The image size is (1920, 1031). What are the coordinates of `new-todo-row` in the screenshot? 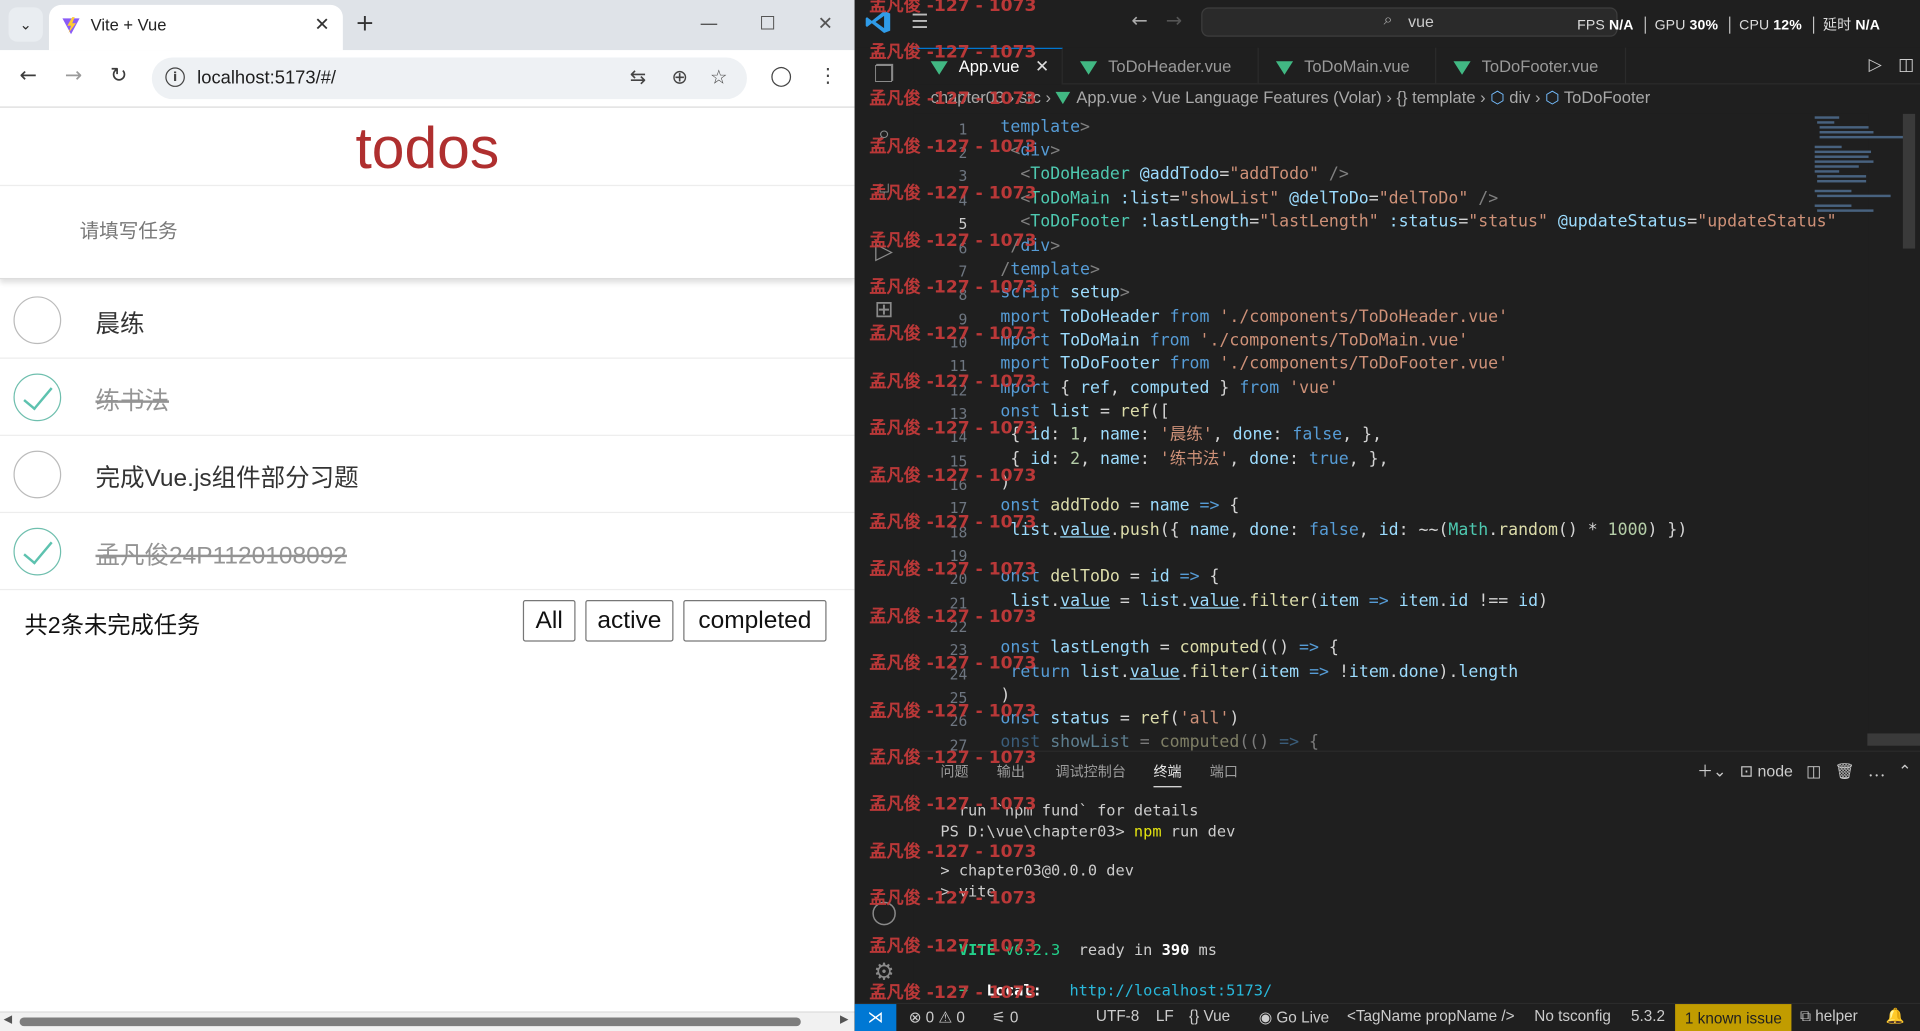 It's located at (427, 232).